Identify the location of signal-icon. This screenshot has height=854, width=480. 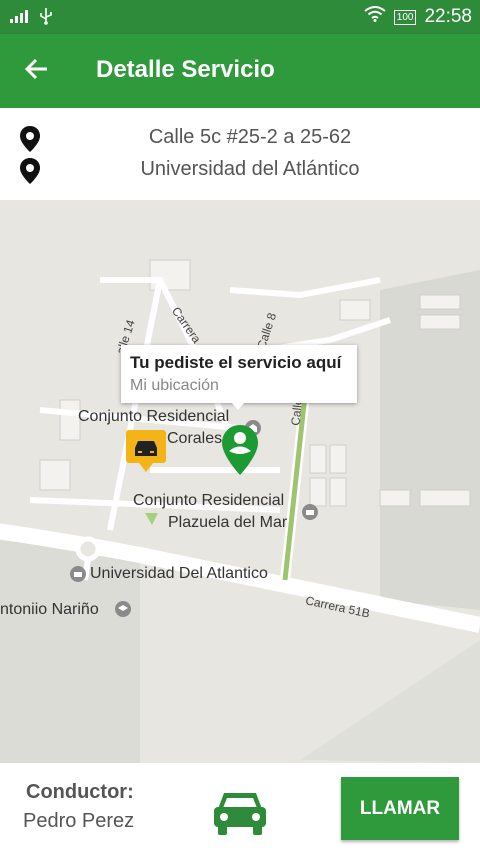
(20, 18).